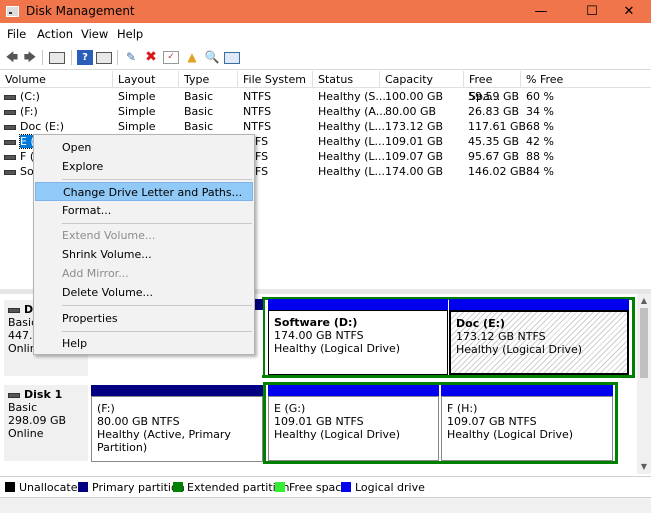 This screenshot has width=651, height=513. Describe the element at coordinates (644, 466) in the screenshot. I see `scroll-down-icon: ▼` at that location.